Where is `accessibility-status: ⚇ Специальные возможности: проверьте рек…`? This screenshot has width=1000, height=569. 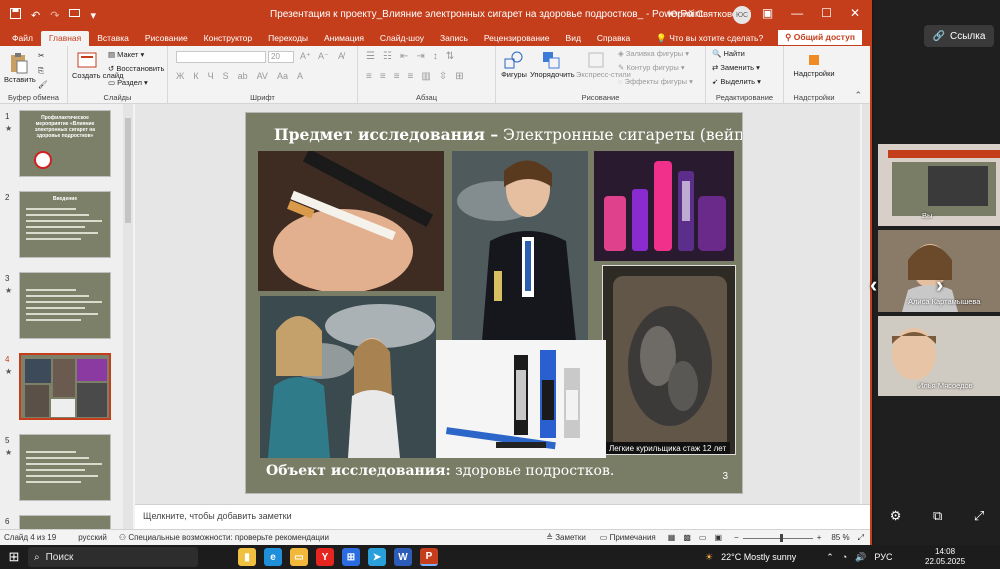 accessibility-status: ⚇ Специальные возможности: проверьте рек… is located at coordinates (224, 537).